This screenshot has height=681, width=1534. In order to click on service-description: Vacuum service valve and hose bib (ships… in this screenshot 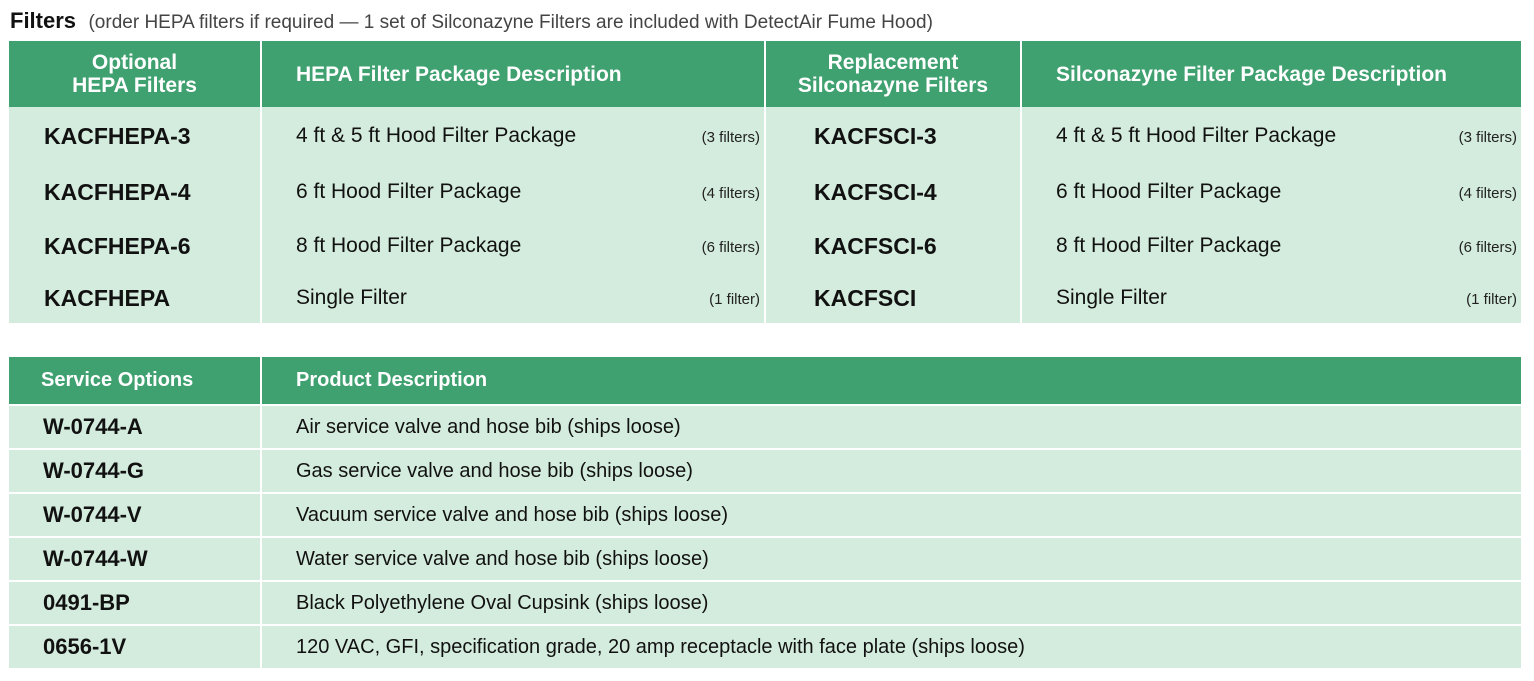, I will do `click(891, 514)`.